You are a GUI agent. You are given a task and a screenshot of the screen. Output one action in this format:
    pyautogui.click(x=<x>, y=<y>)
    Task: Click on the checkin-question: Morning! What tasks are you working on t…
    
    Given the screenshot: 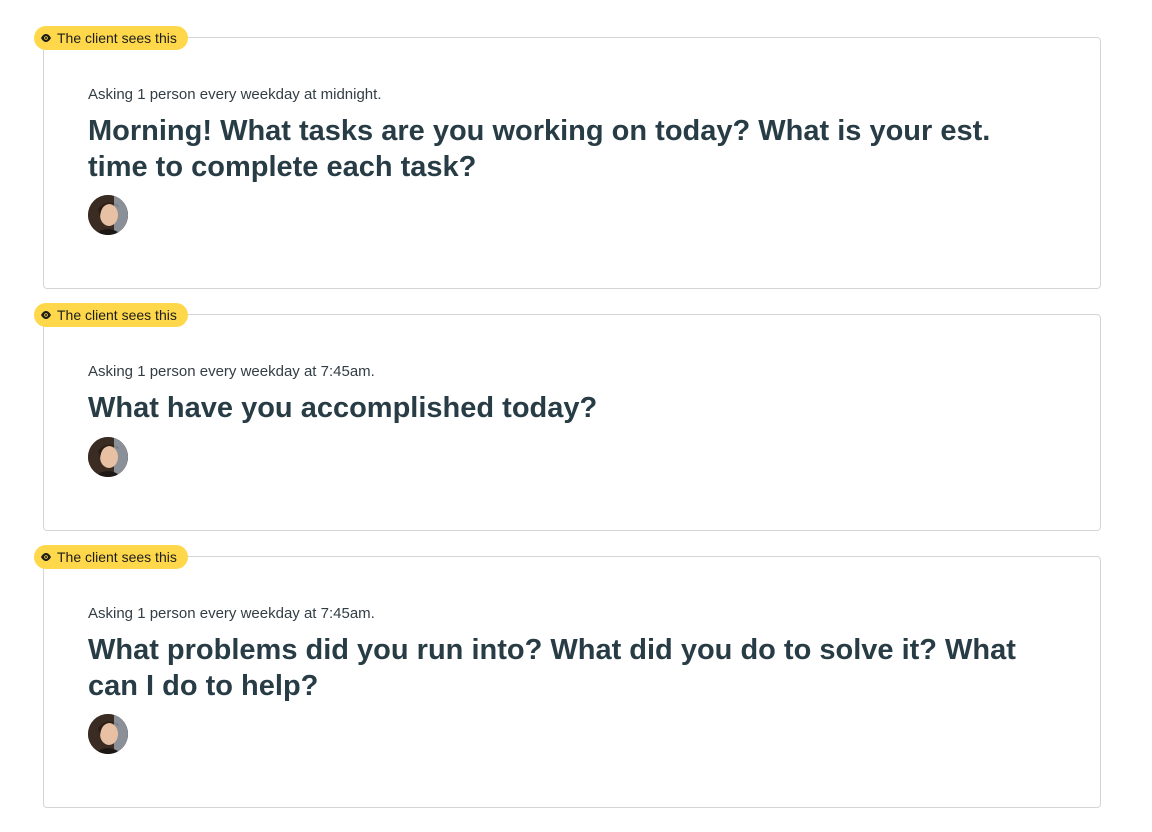 What is the action you would take?
    pyautogui.click(x=568, y=149)
    